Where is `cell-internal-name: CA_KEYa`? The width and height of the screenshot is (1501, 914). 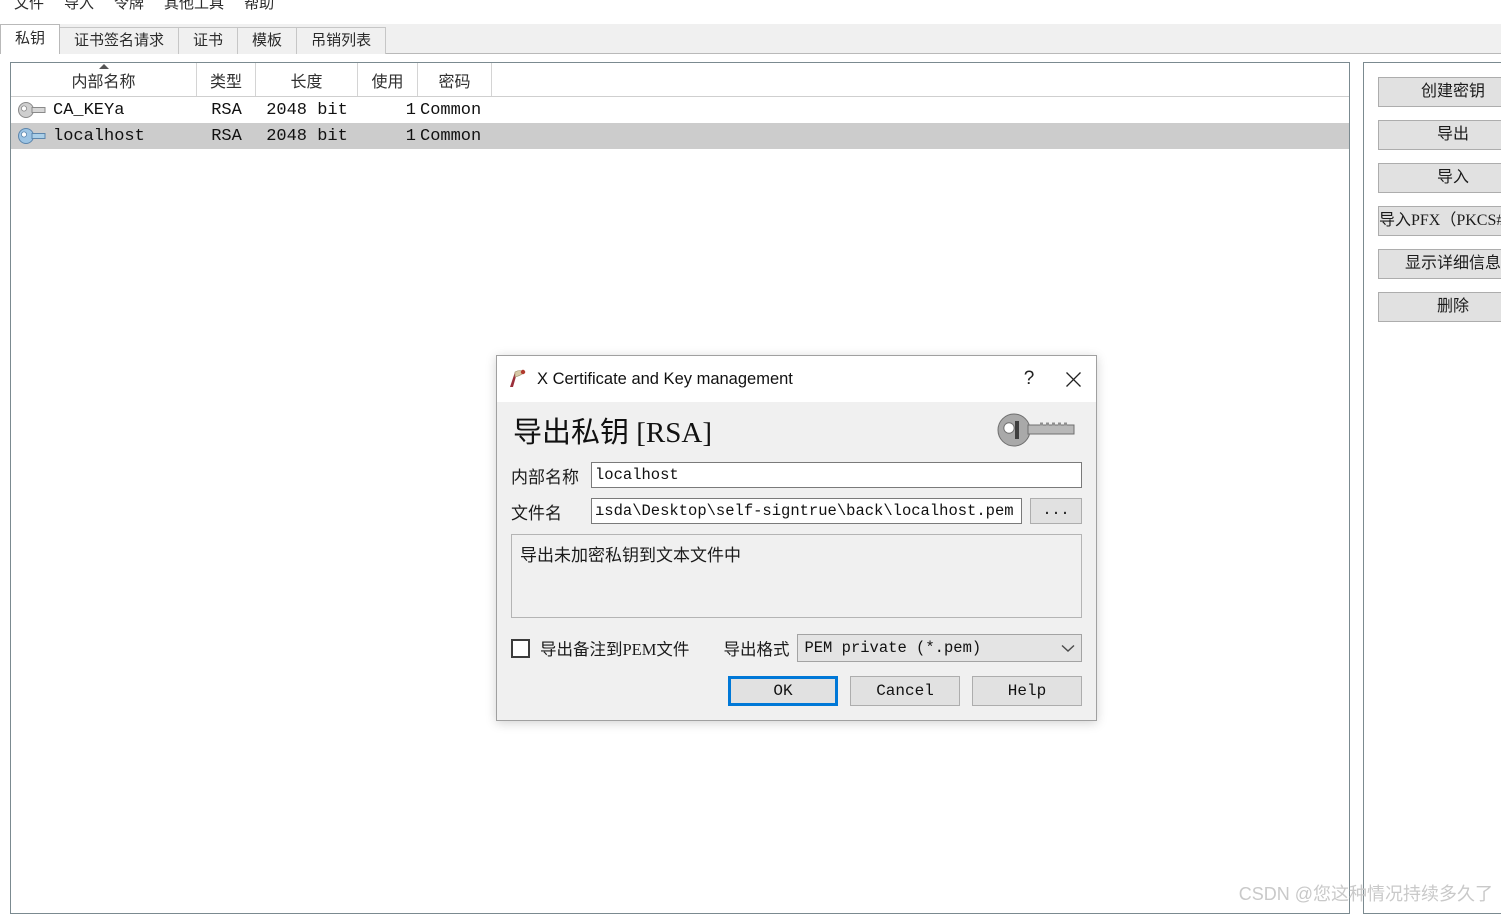 cell-internal-name: CA_KEYa is located at coordinates (104, 110).